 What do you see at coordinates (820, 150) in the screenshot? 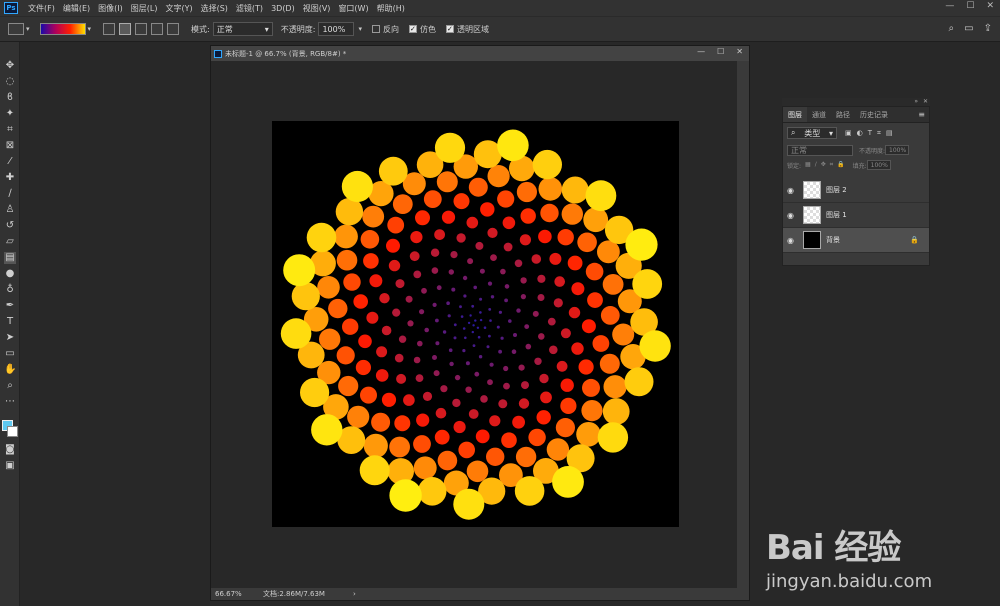
I see `blend-mode-select: 正常` at bounding box center [820, 150].